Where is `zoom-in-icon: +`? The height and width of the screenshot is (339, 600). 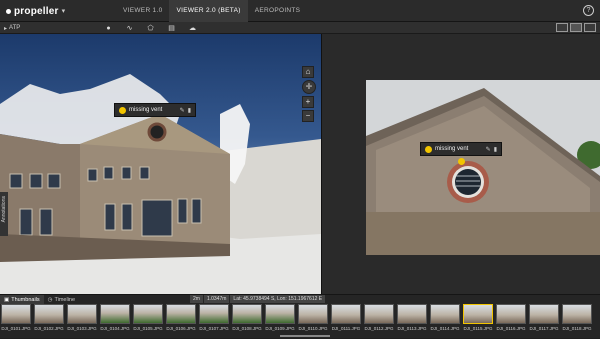
zoom-in-icon: + is located at coordinates (308, 102).